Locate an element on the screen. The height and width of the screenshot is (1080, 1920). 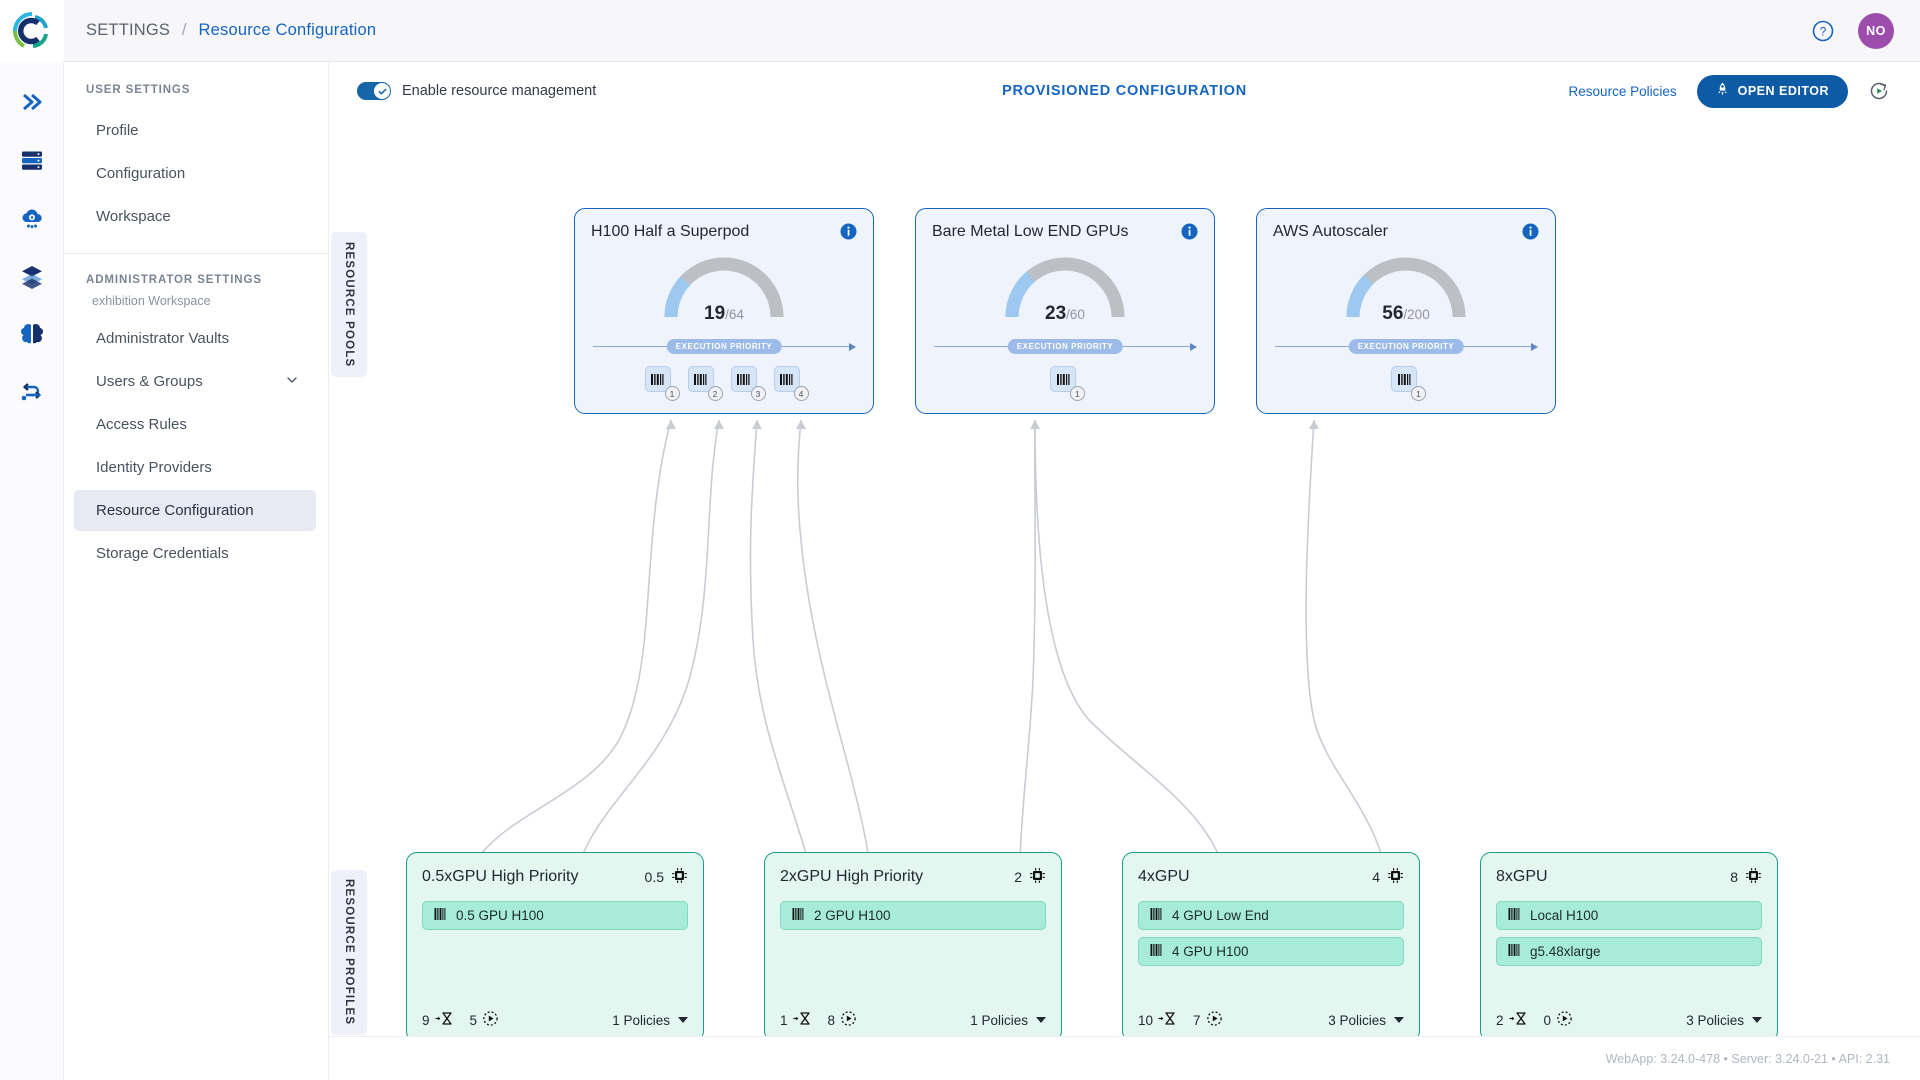
queued-stat: 9 is located at coordinates (437, 1020).